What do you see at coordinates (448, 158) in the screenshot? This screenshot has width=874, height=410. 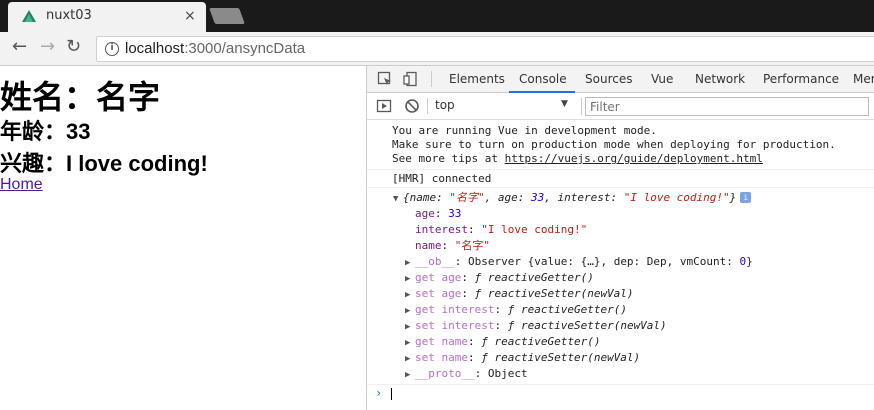 I see `vue-msg-line: See more tips at` at bounding box center [448, 158].